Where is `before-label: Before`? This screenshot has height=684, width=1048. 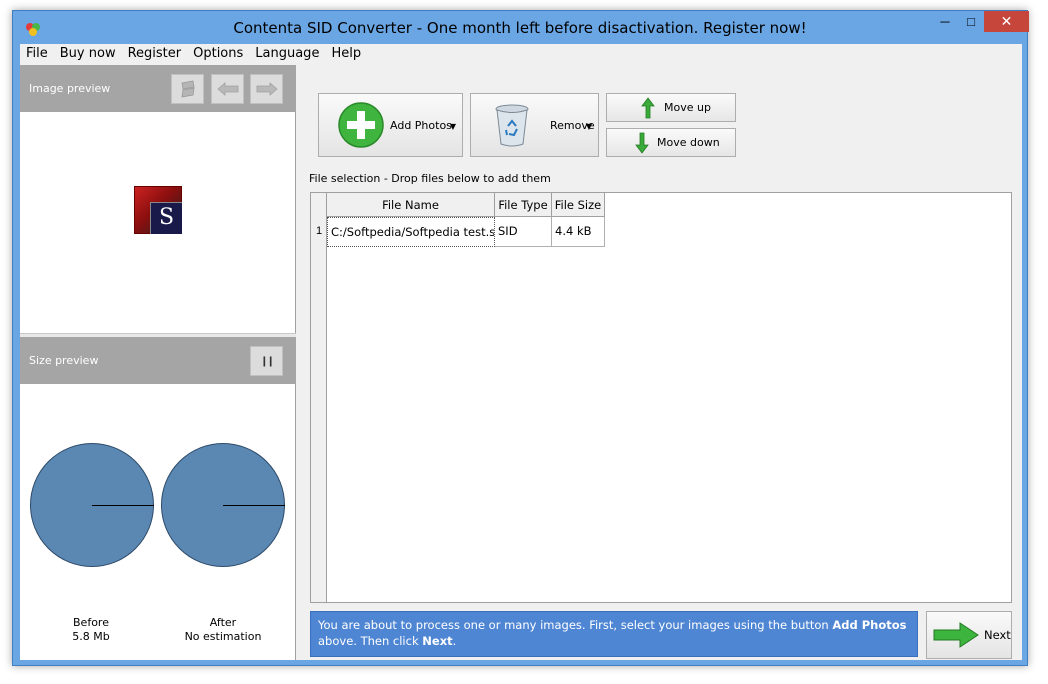 before-label: Before is located at coordinates (91, 622).